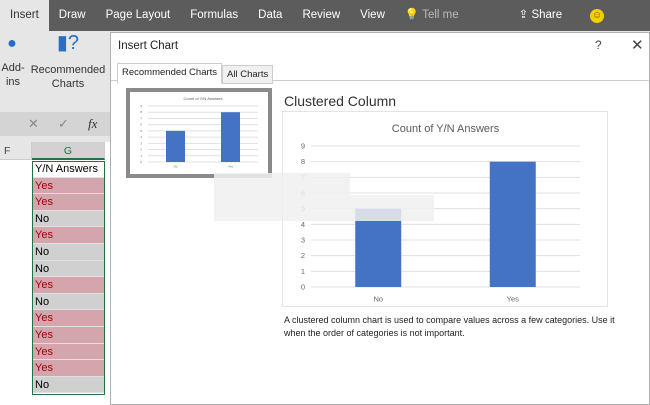 Image resolution: width=650 pixels, height=405 pixels. What do you see at coordinates (141, 125) in the screenshot?
I see `y-tick-label: 6` at bounding box center [141, 125].